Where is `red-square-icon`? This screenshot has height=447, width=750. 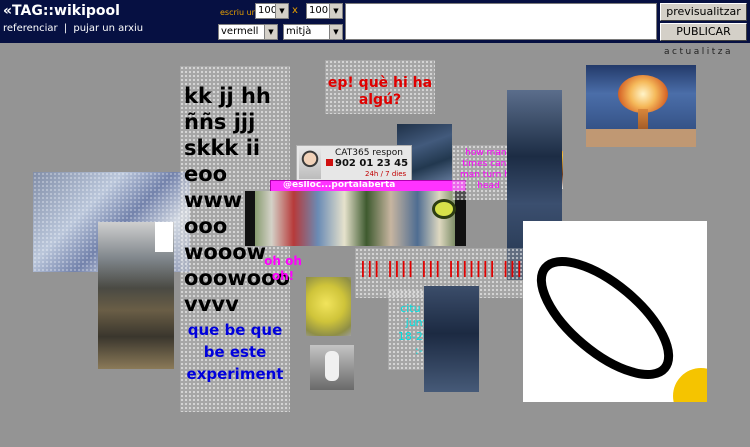 red-square-icon is located at coordinates (329, 162).